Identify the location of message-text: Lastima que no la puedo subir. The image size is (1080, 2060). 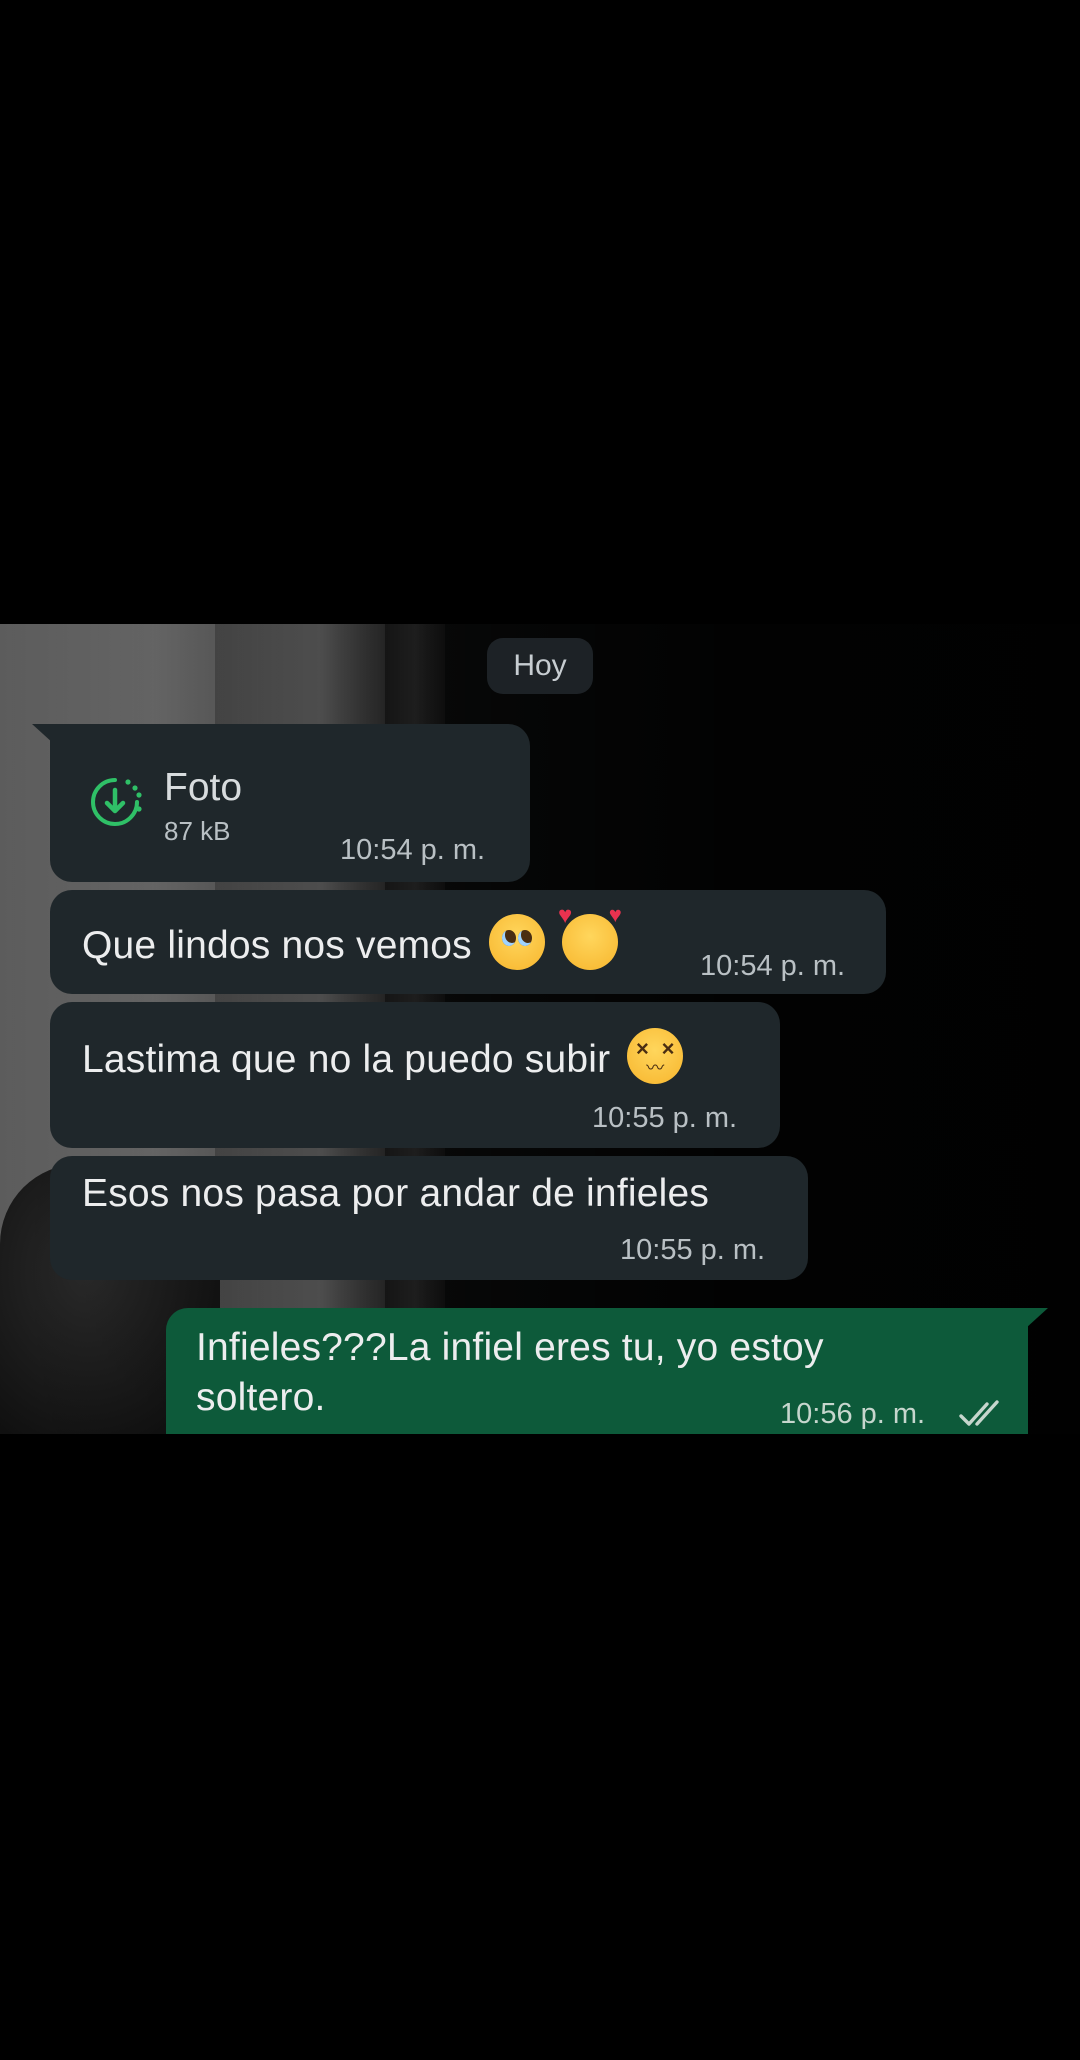
(383, 1056).